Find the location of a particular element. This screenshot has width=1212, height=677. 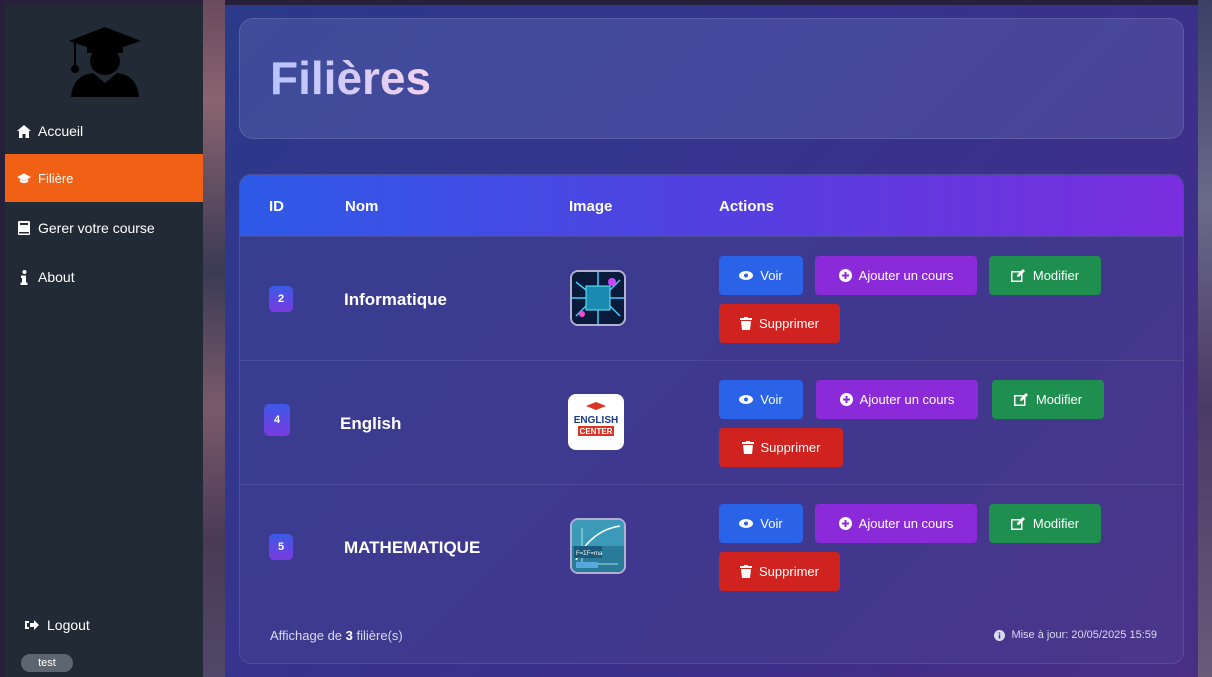

logout-label: Logout is located at coordinates (68, 625).